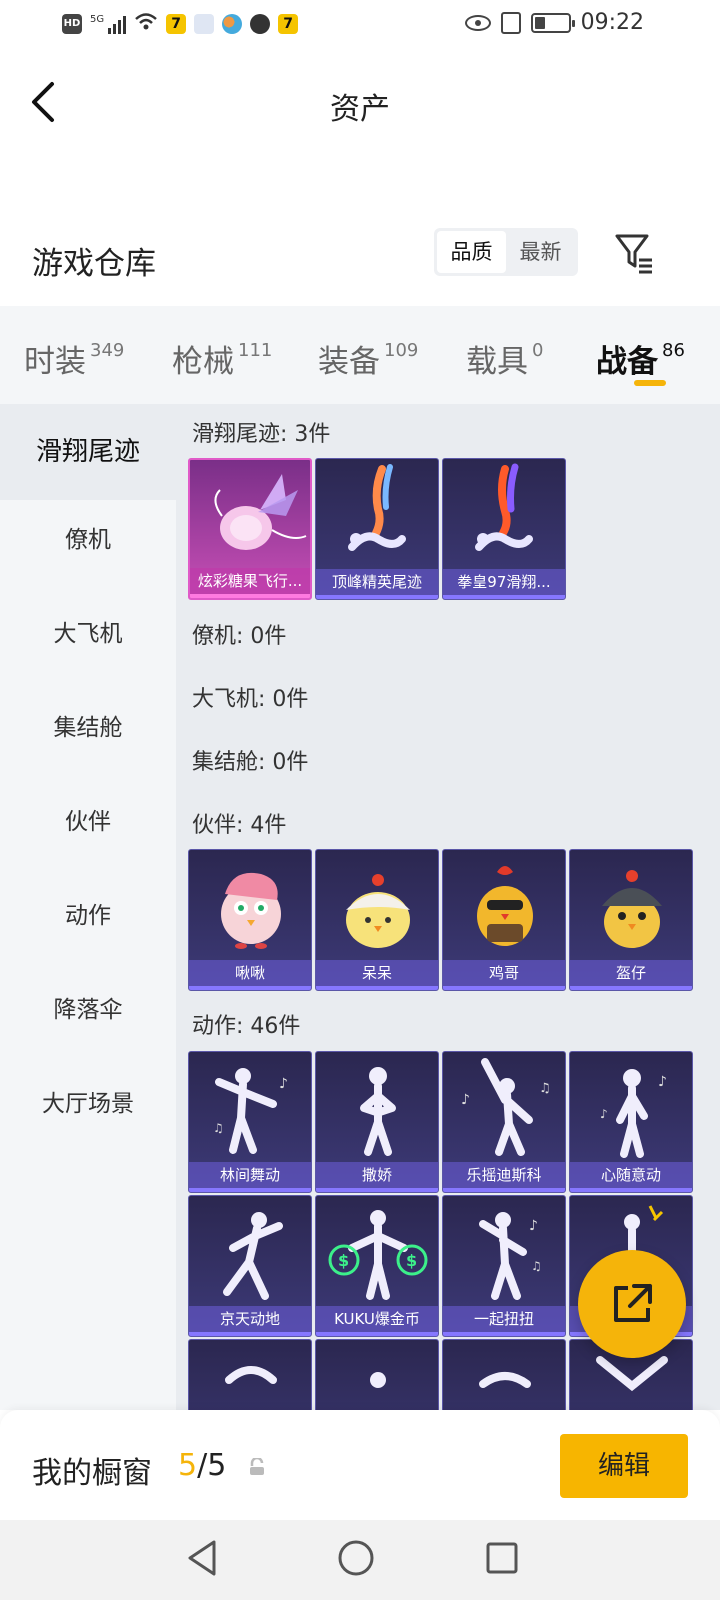 The width and height of the screenshot is (720, 1600). What do you see at coordinates (377, 920) in the screenshot?
I see `item-card: 呆呆` at bounding box center [377, 920].